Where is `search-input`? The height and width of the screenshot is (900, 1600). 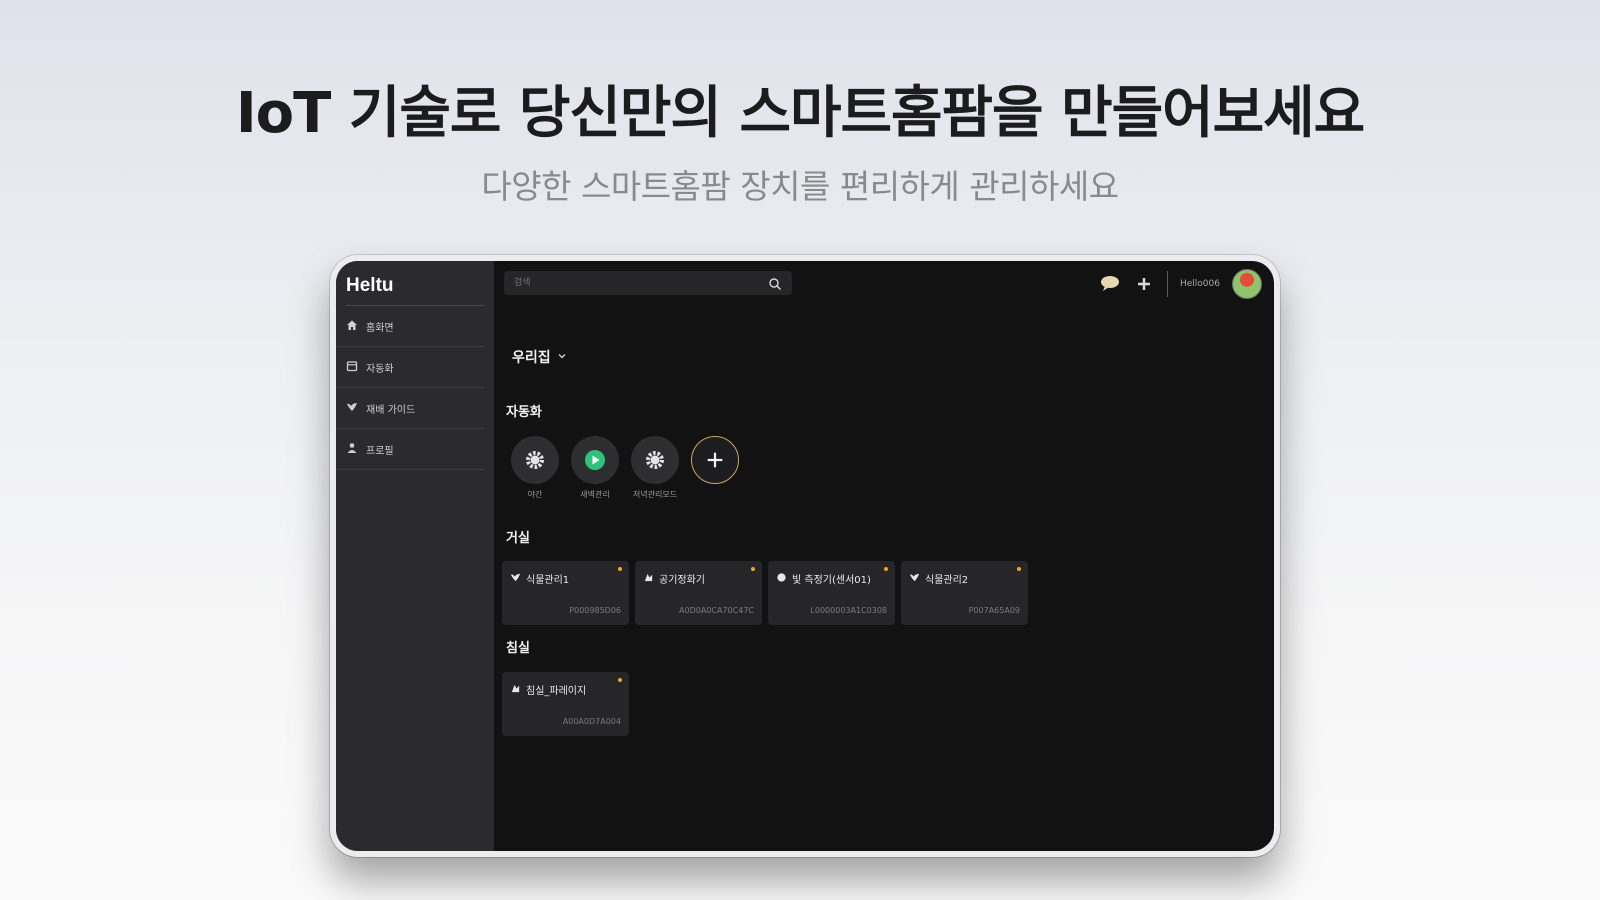 search-input is located at coordinates (648, 283).